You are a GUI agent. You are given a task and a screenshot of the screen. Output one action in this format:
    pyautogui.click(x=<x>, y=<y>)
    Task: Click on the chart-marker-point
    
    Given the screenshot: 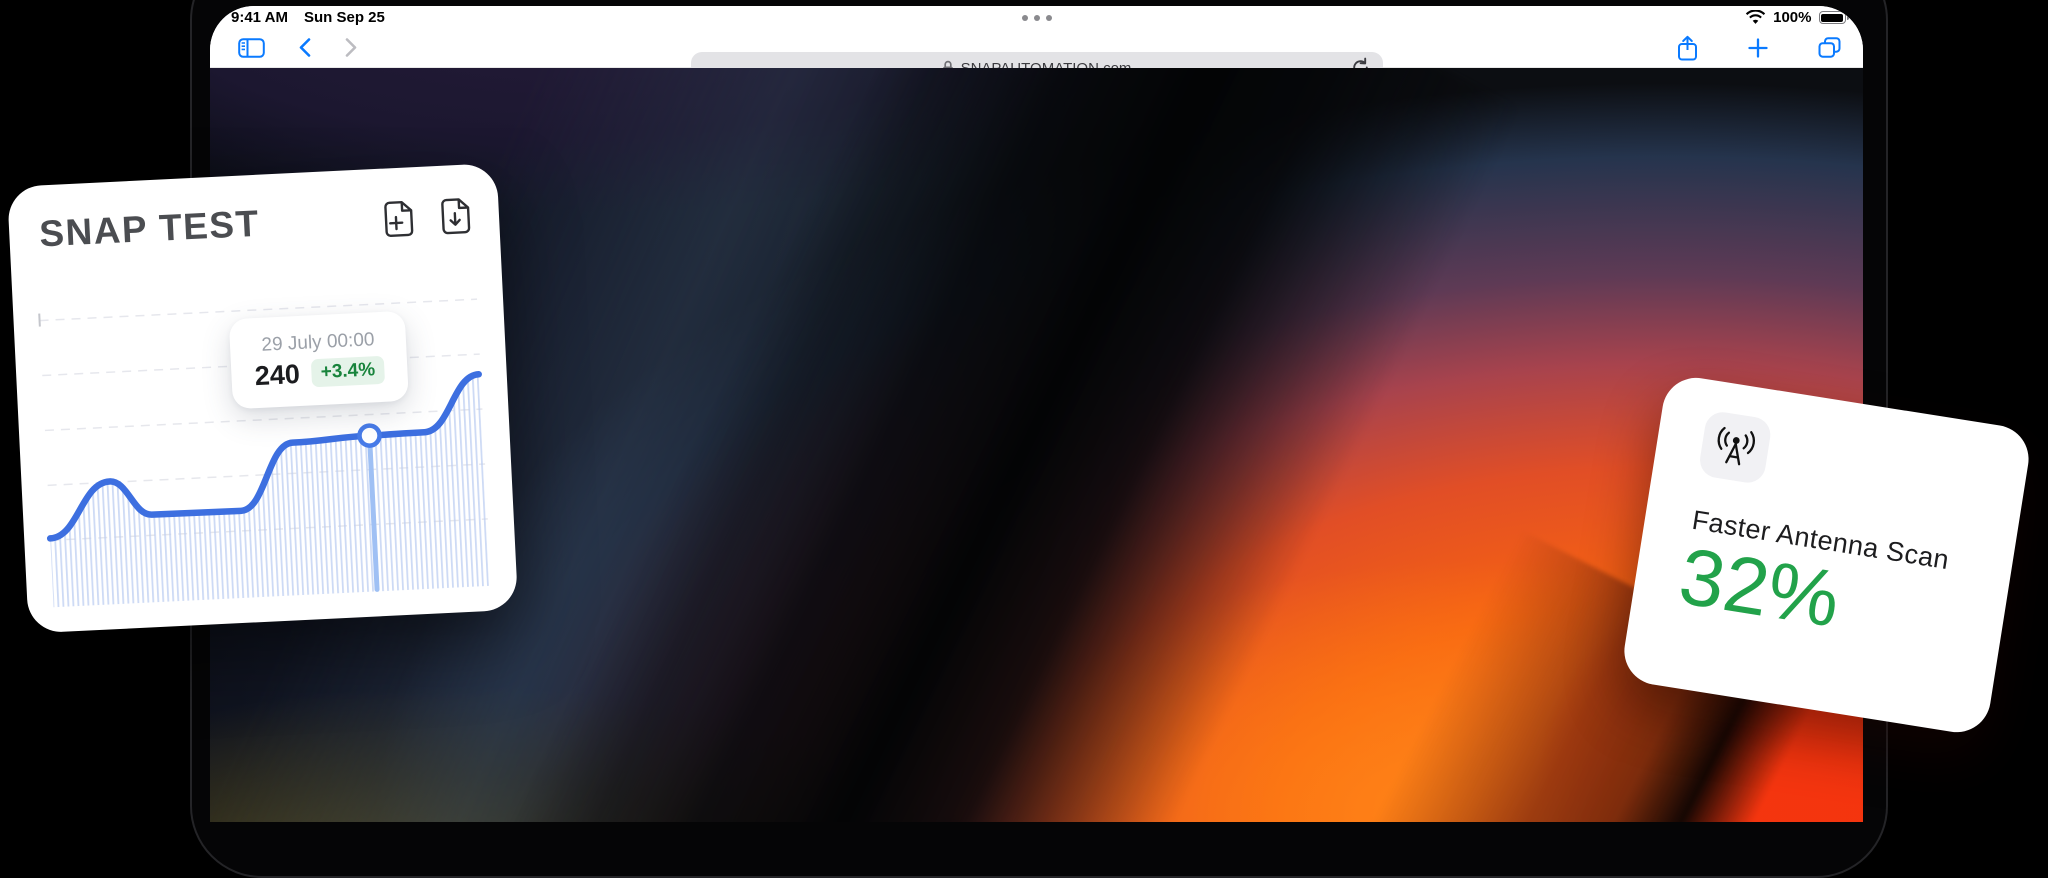 What is the action you would take?
    pyautogui.click(x=369, y=435)
    